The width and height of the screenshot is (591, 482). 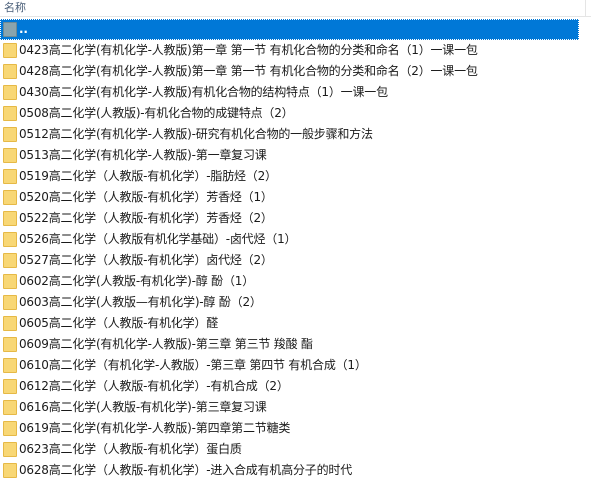 I want to click on folder-row: 0526高二化学（人教版有机化学基础）-卤代烃（1）, so click(x=289, y=239).